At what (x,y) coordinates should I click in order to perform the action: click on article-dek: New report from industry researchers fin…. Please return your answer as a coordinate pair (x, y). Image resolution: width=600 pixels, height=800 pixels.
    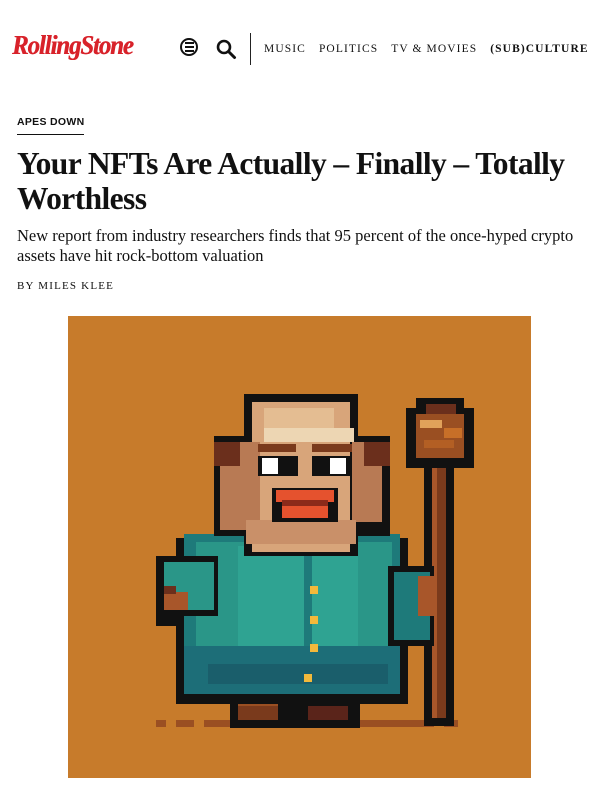
    Looking at the image, I should click on (295, 245).